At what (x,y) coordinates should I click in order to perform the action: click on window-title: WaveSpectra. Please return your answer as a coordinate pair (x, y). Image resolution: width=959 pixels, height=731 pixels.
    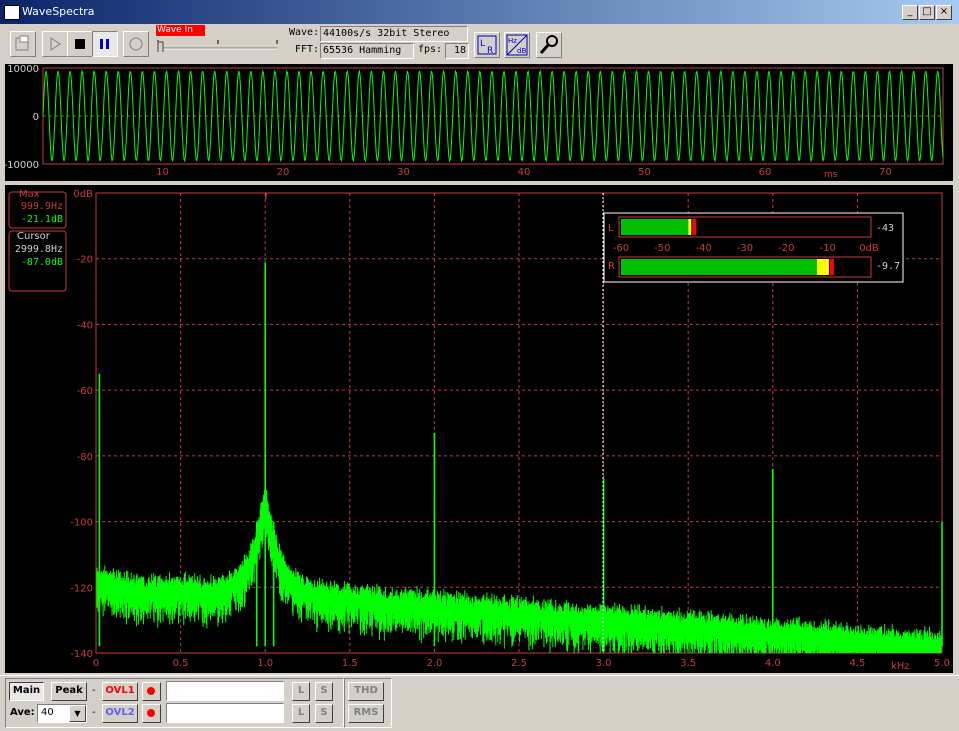
    Looking at the image, I should click on (58, 11).